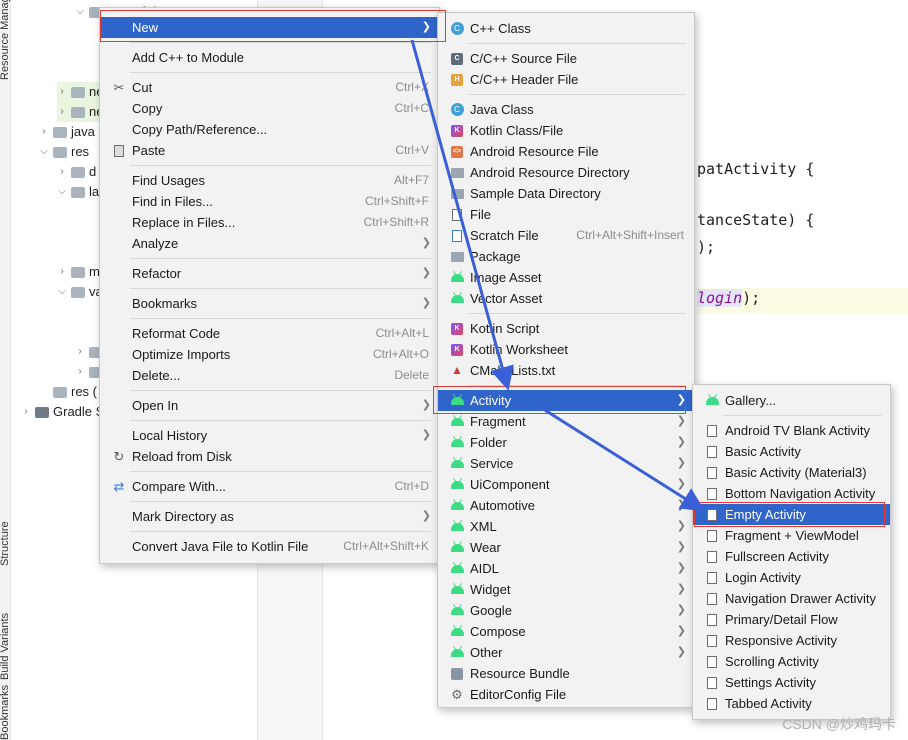  What do you see at coordinates (5, 40) in the screenshot?
I see `resource-manager-tab: Resource Manager` at bounding box center [5, 40].